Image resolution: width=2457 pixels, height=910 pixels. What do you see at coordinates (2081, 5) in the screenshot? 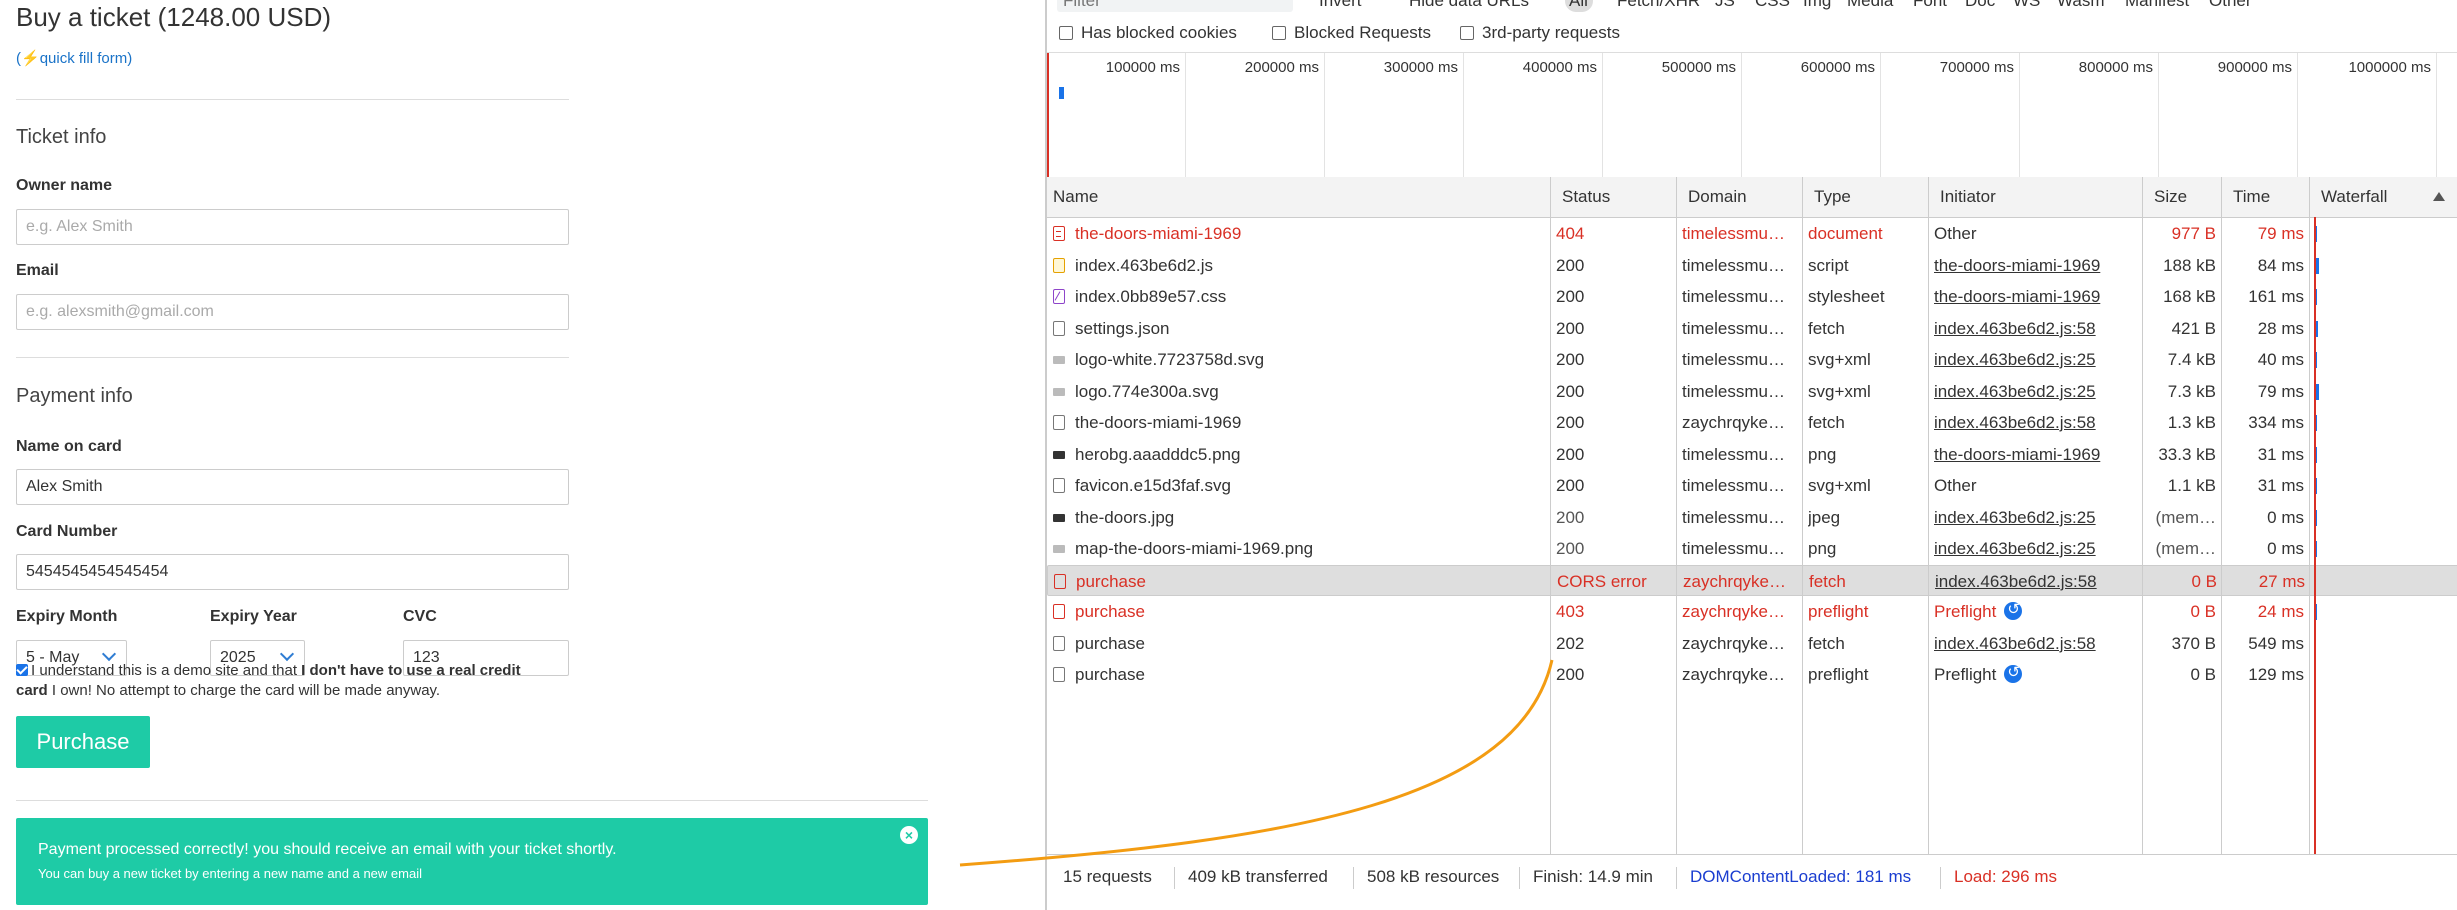
I see `filter-wasm: Wasm` at bounding box center [2081, 5].